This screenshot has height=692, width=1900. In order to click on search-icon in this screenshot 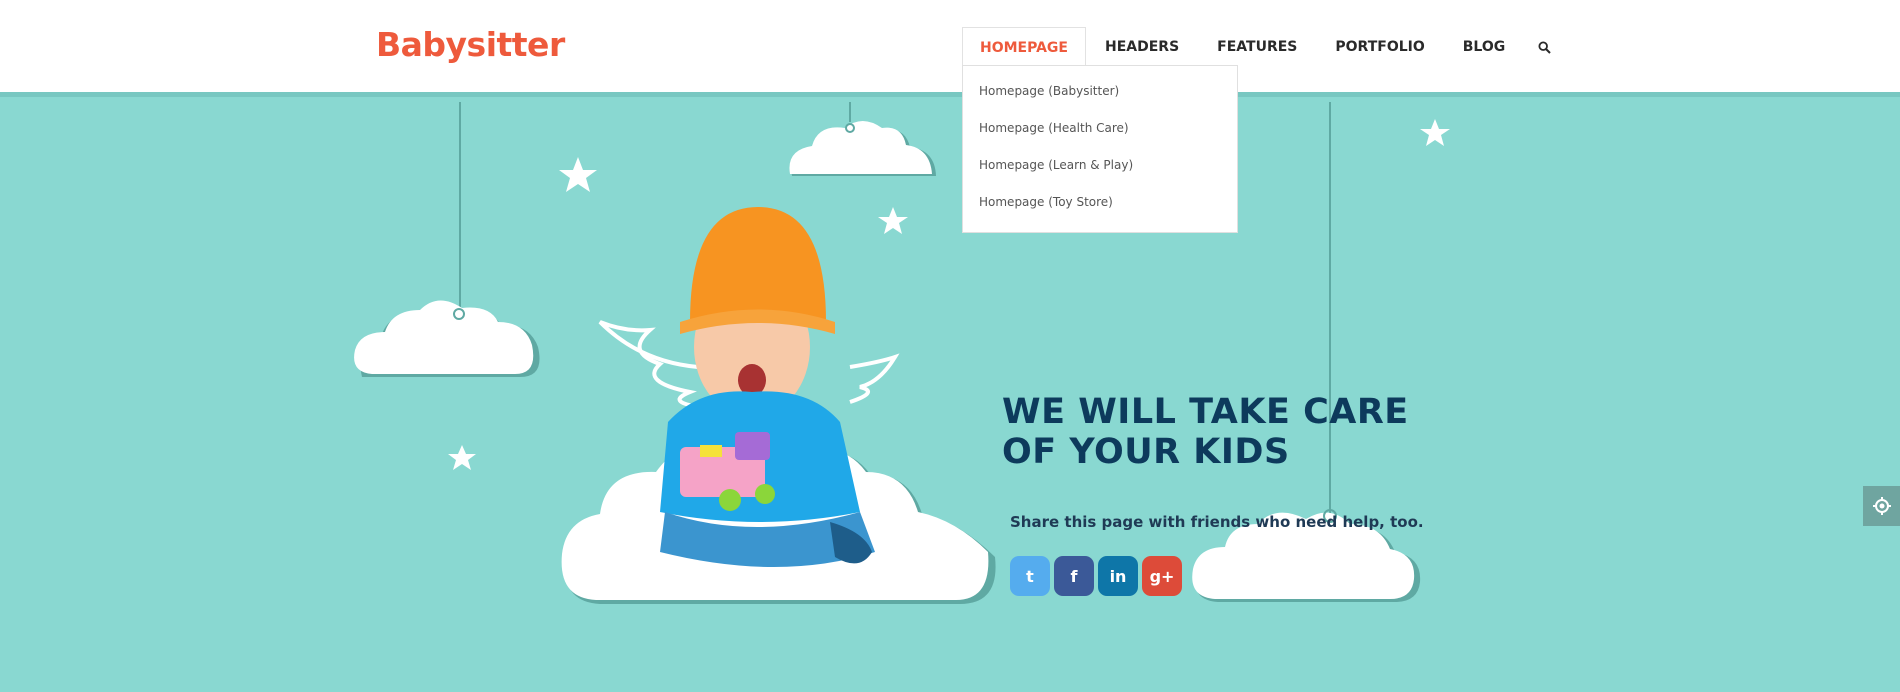, I will do `click(1544, 47)`.